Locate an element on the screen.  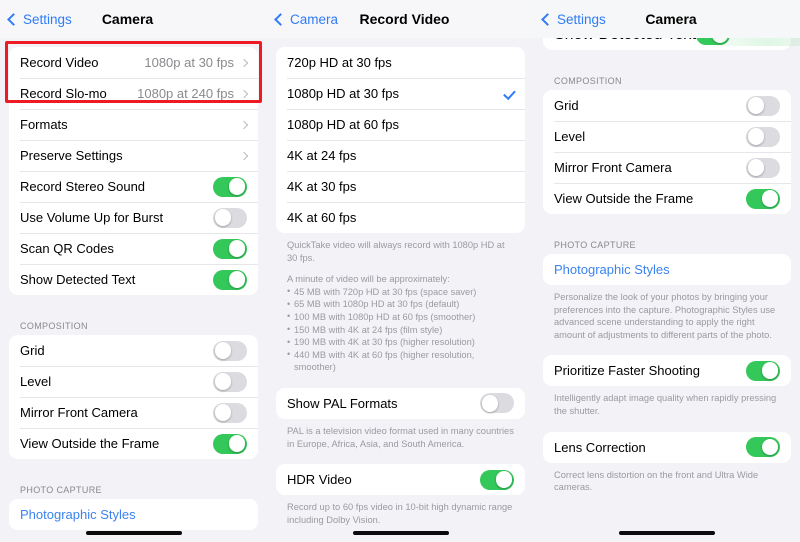
toggle-use-volume-up-for-burst is located at coordinates (230, 217).